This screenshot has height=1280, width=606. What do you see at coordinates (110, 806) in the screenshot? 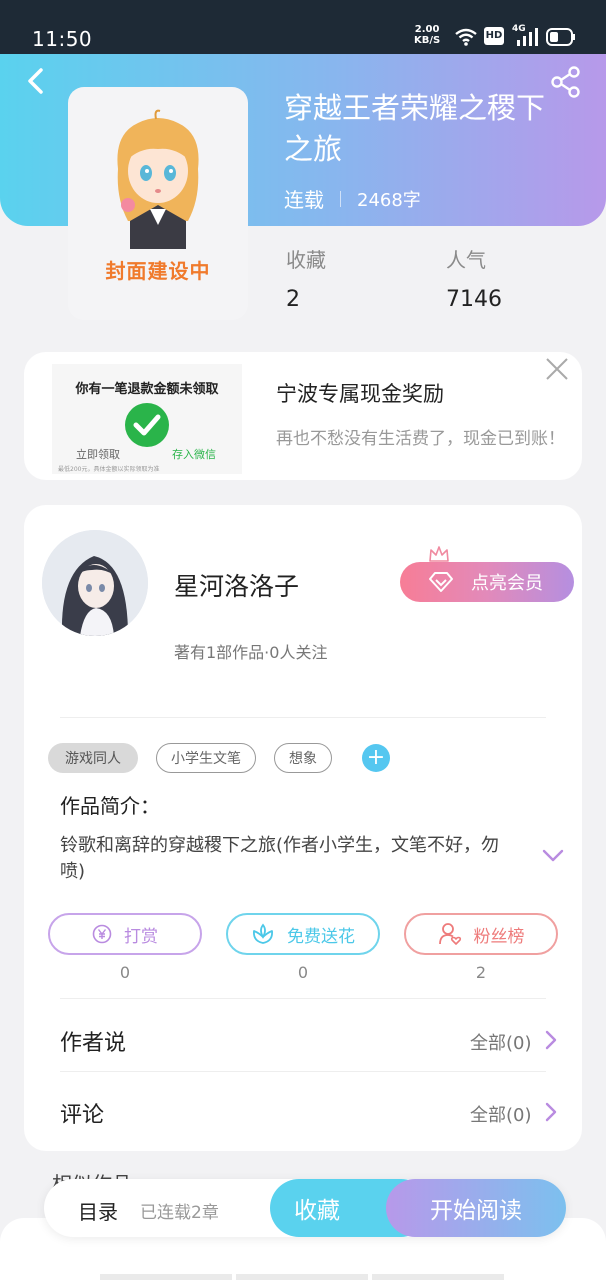
I see `intro-heading: 作品简介：` at bounding box center [110, 806].